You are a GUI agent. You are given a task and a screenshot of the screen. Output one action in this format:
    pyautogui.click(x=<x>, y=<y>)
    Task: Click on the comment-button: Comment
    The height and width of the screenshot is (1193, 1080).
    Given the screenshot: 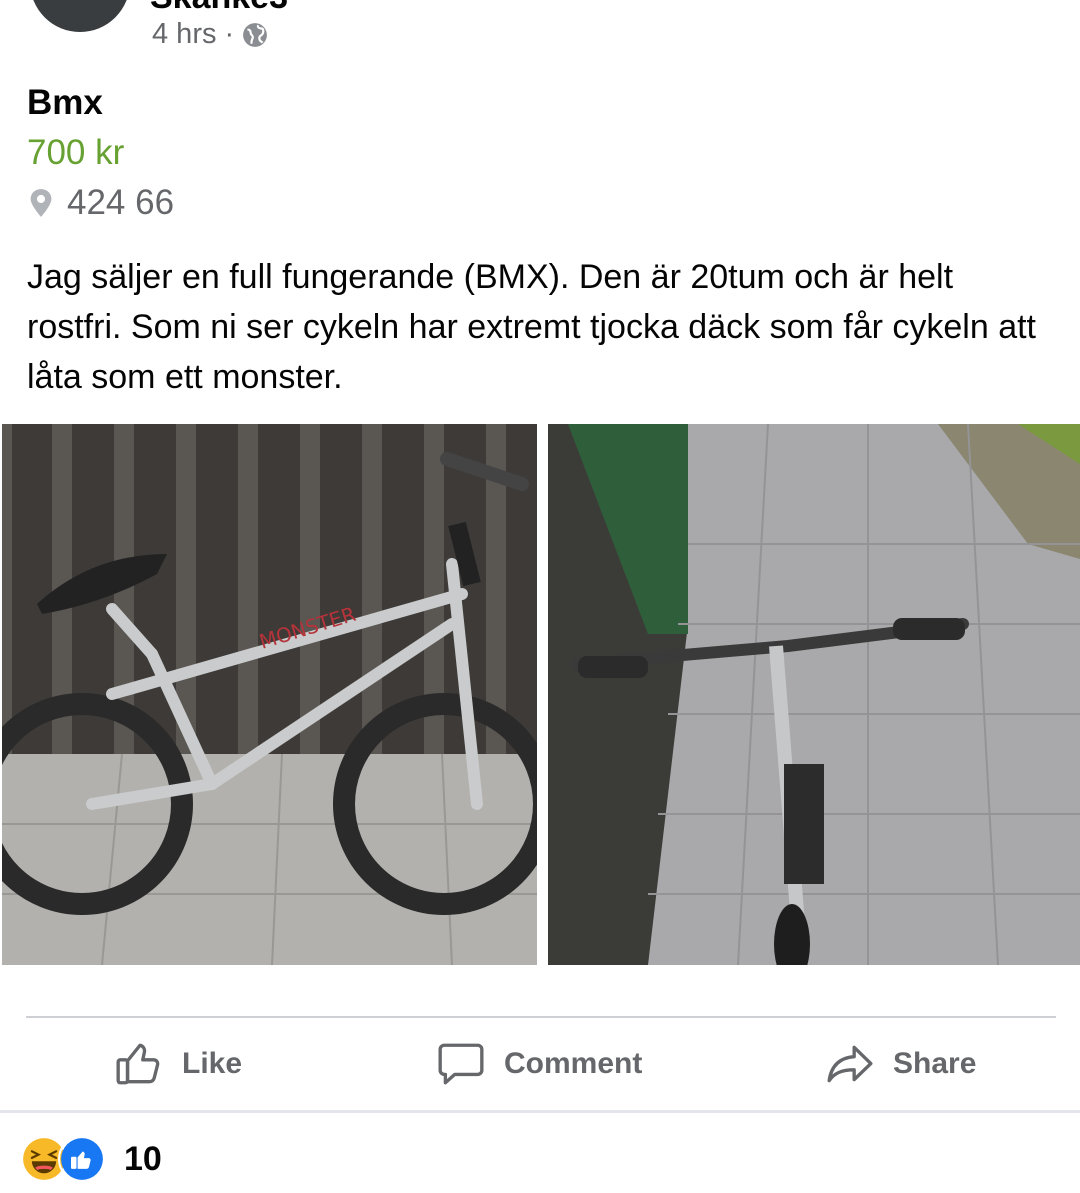 What is the action you would take?
    pyautogui.click(x=539, y=1064)
    